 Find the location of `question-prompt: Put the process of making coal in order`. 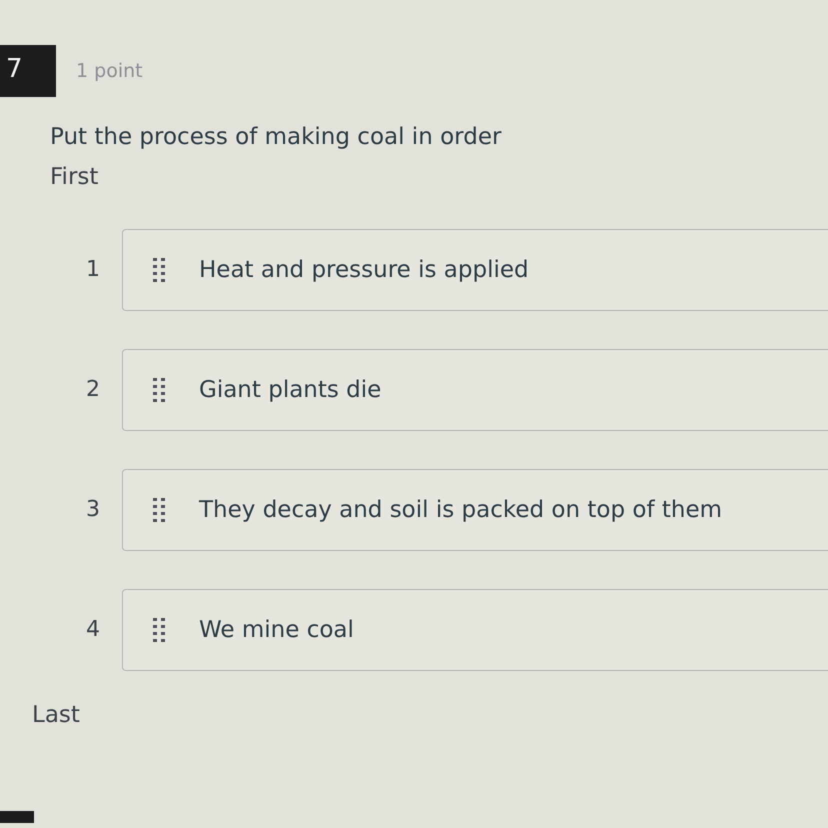

question-prompt: Put the process of making coal in order is located at coordinates (276, 137).